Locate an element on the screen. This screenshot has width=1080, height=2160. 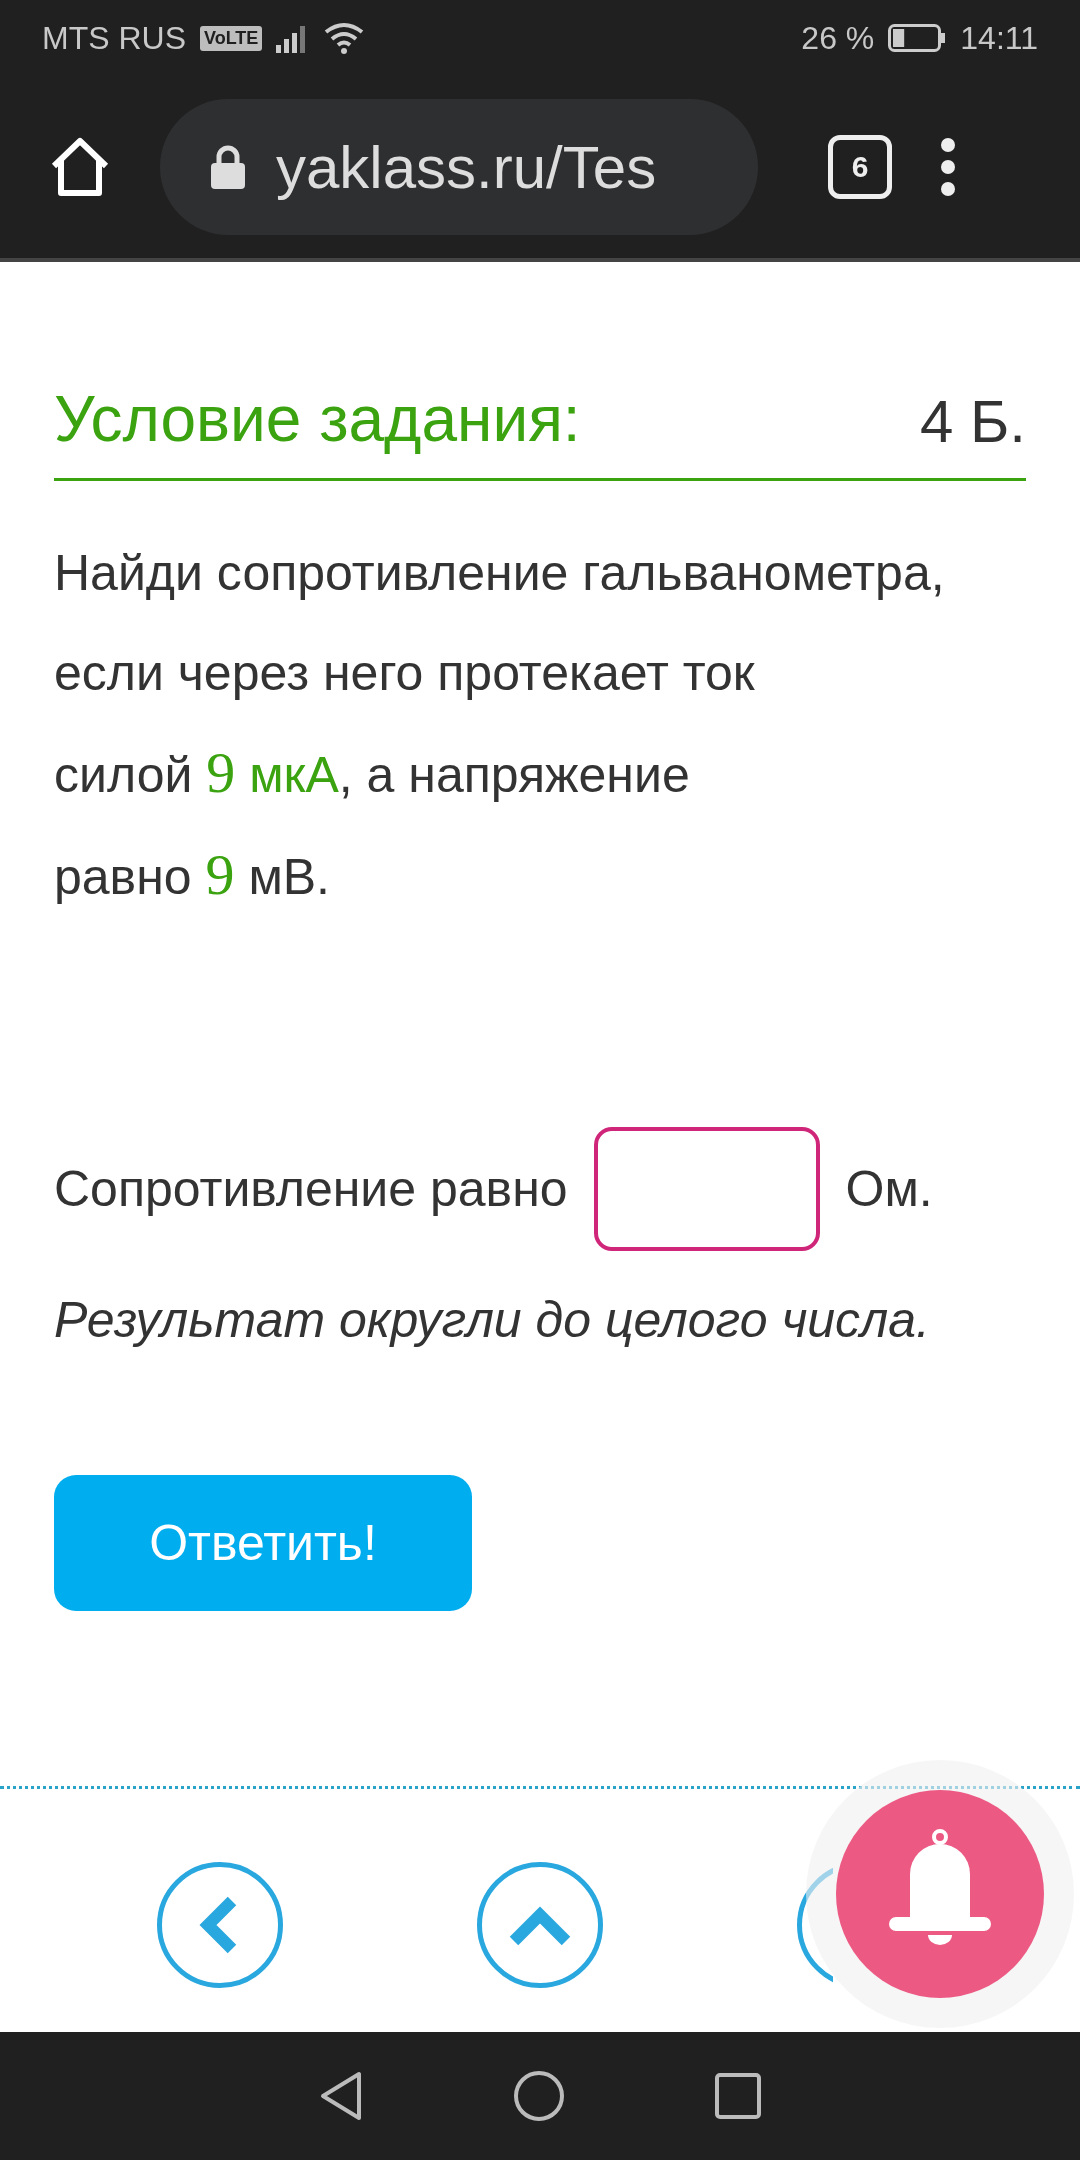
back-icon is located at coordinates (341, 2096).